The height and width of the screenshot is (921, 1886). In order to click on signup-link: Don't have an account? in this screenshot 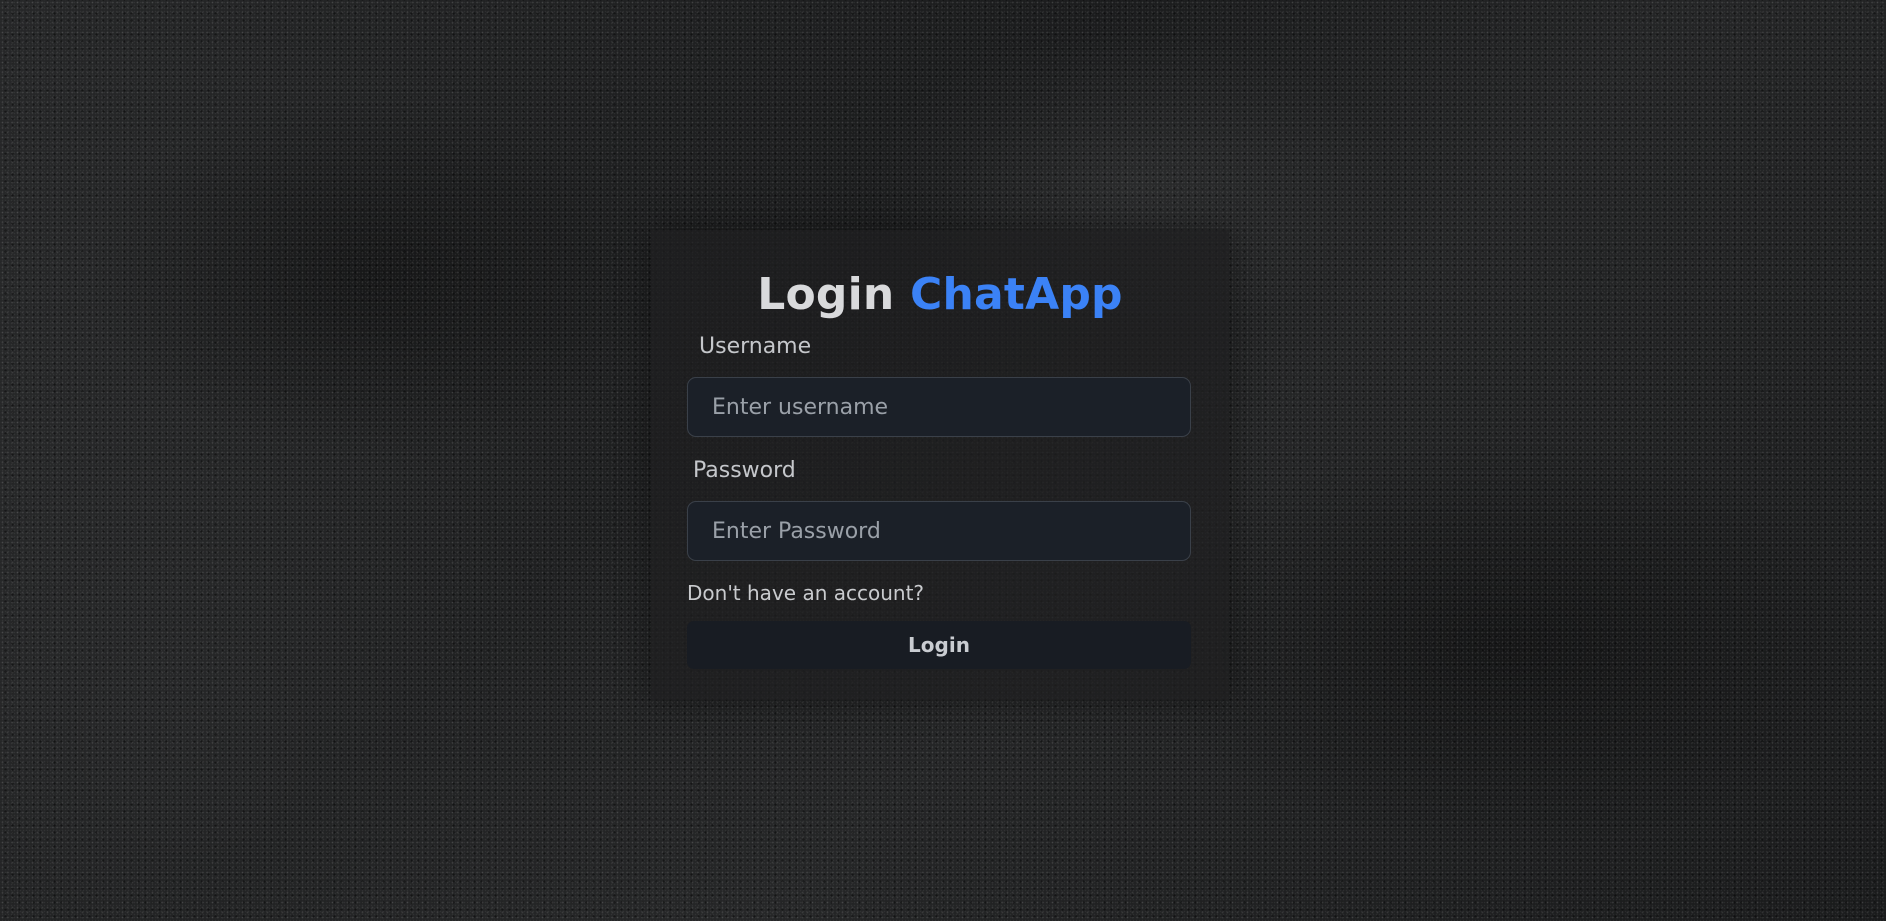, I will do `click(940, 593)`.